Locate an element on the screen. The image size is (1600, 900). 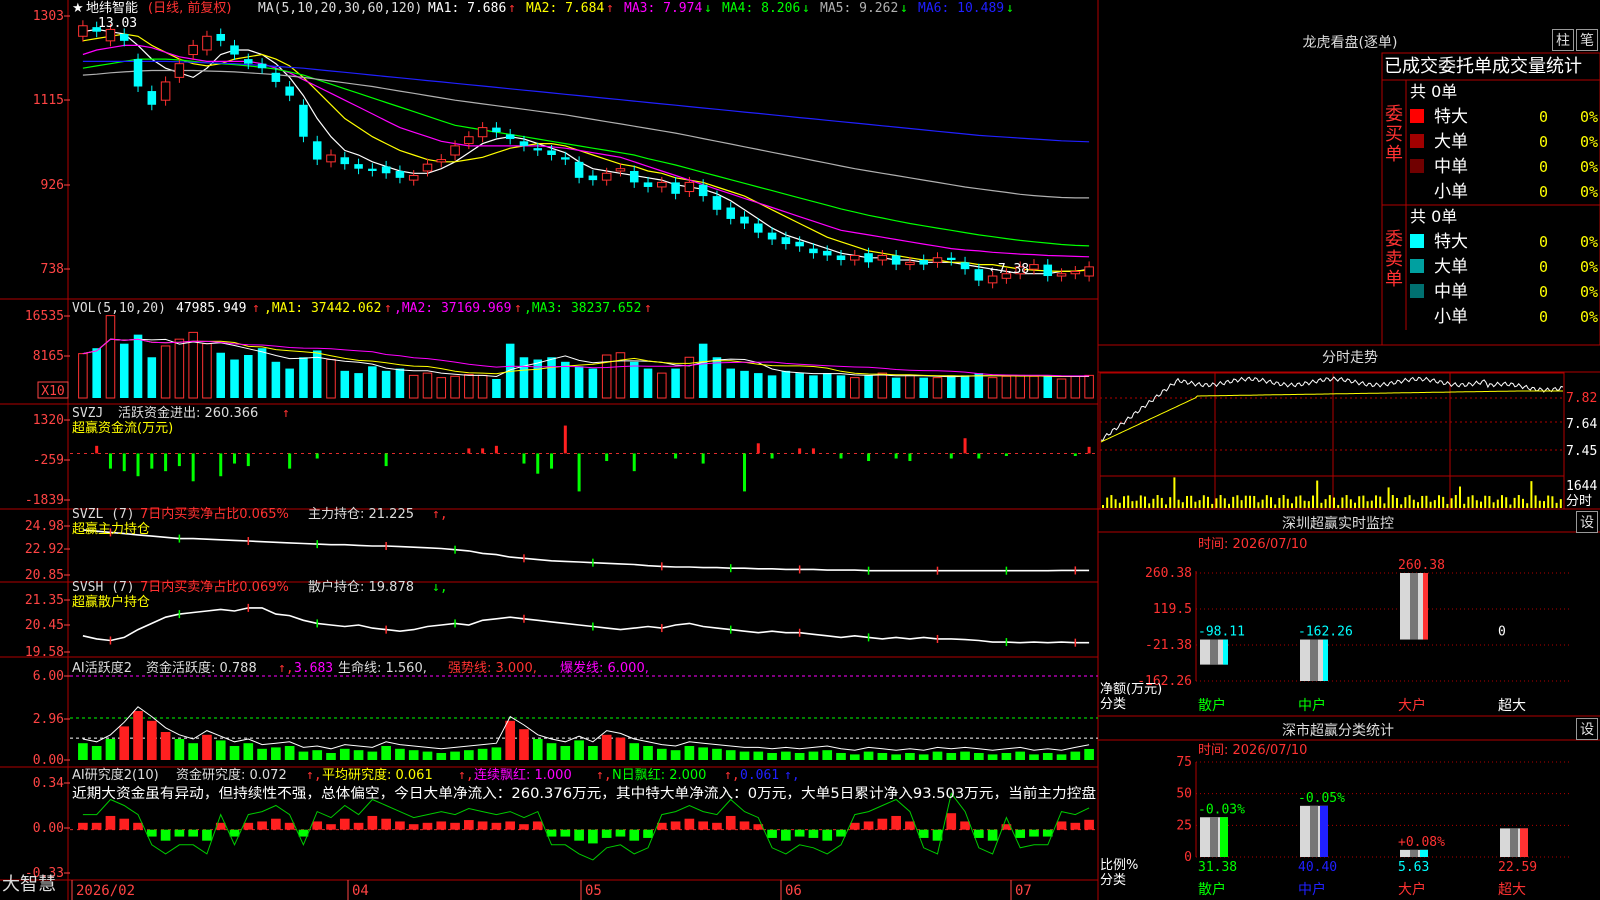
cls-stats-settings-button: 设 is located at coordinates (1587, 729).